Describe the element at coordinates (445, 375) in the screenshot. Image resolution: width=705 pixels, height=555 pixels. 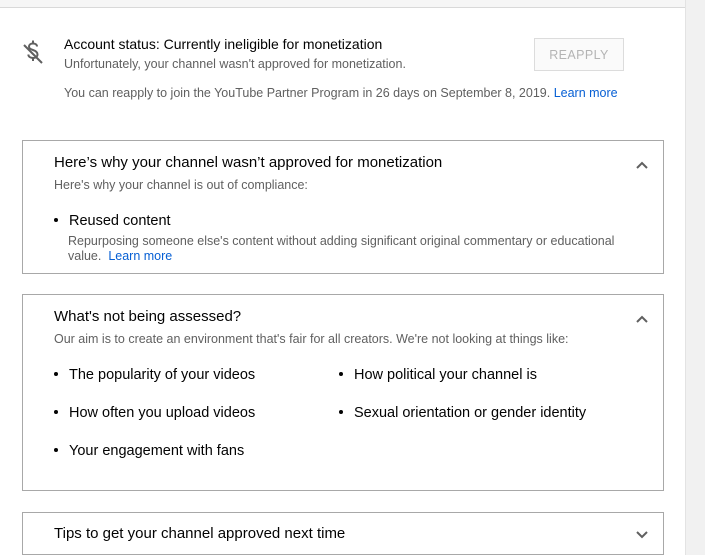
I see `list-item-label: How political your channel is` at that location.